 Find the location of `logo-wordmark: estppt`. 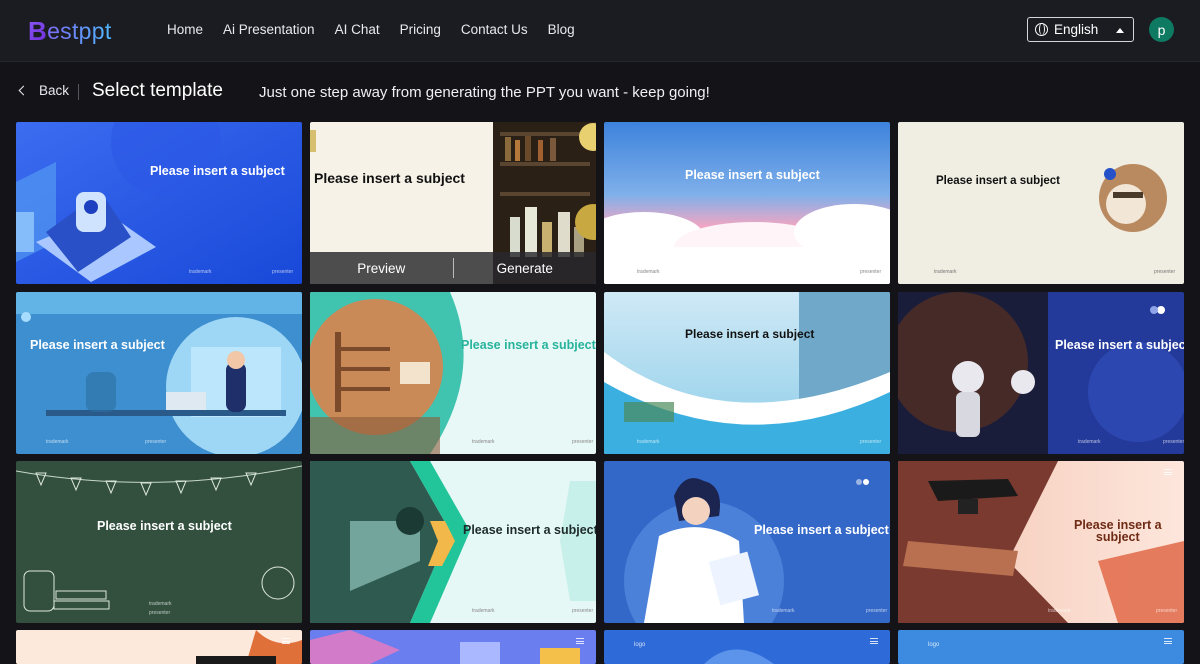

logo-wordmark: estppt is located at coordinates (79, 30).